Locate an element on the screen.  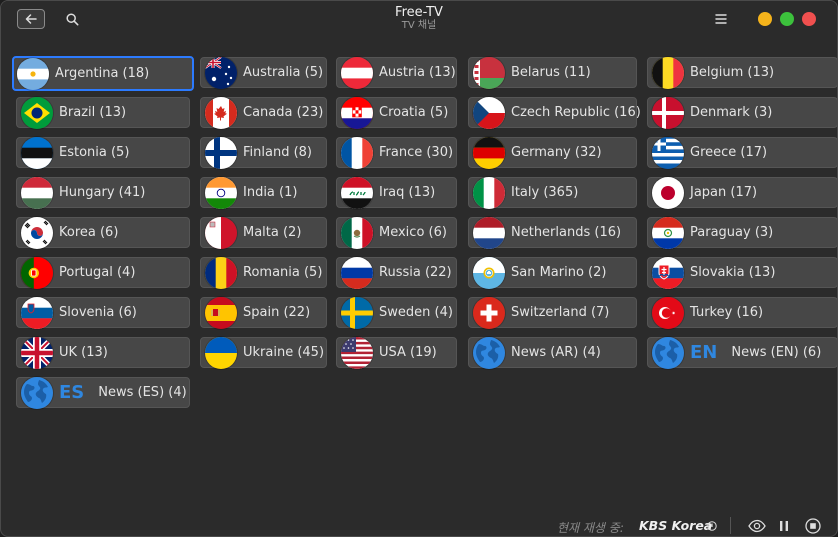
channel-tile-globe-es: ES News (ES) (4) is located at coordinates (103, 392).